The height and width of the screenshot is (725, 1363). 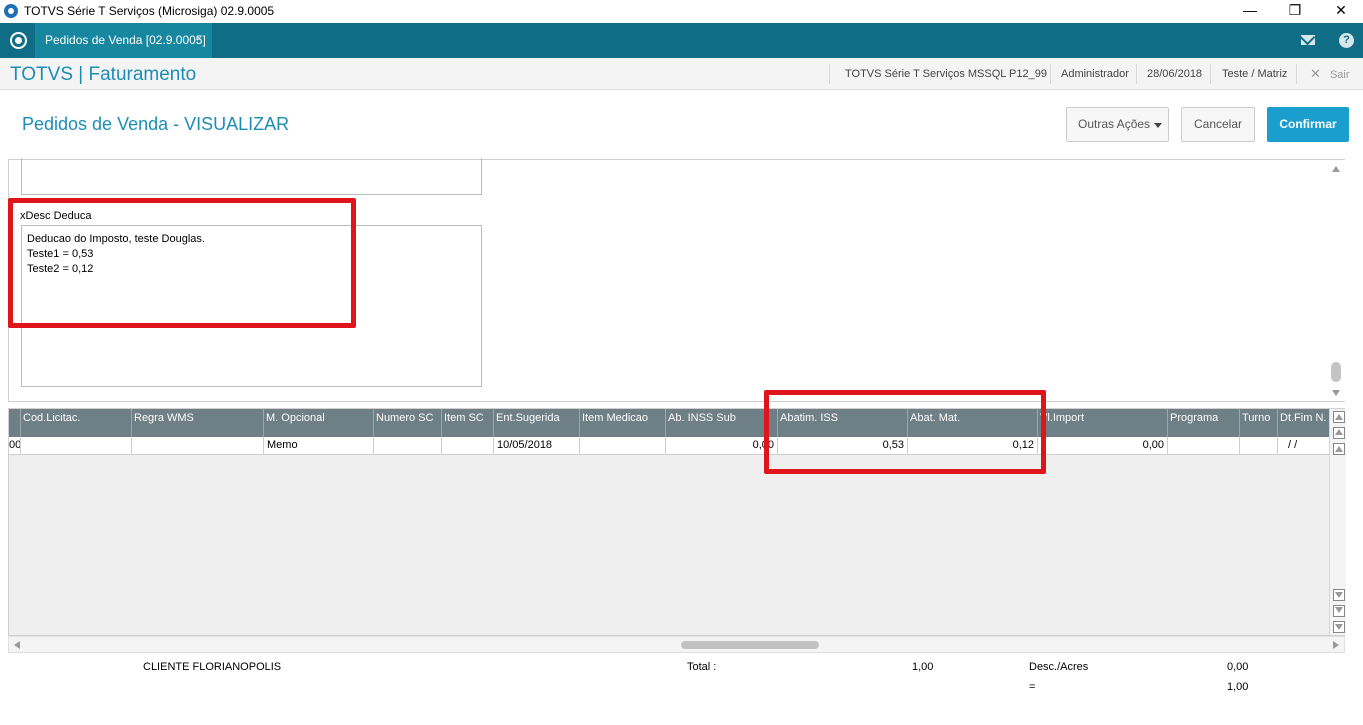 What do you see at coordinates (1303, 423) in the screenshot?
I see `column-header: Dt.Fim N. P.` at bounding box center [1303, 423].